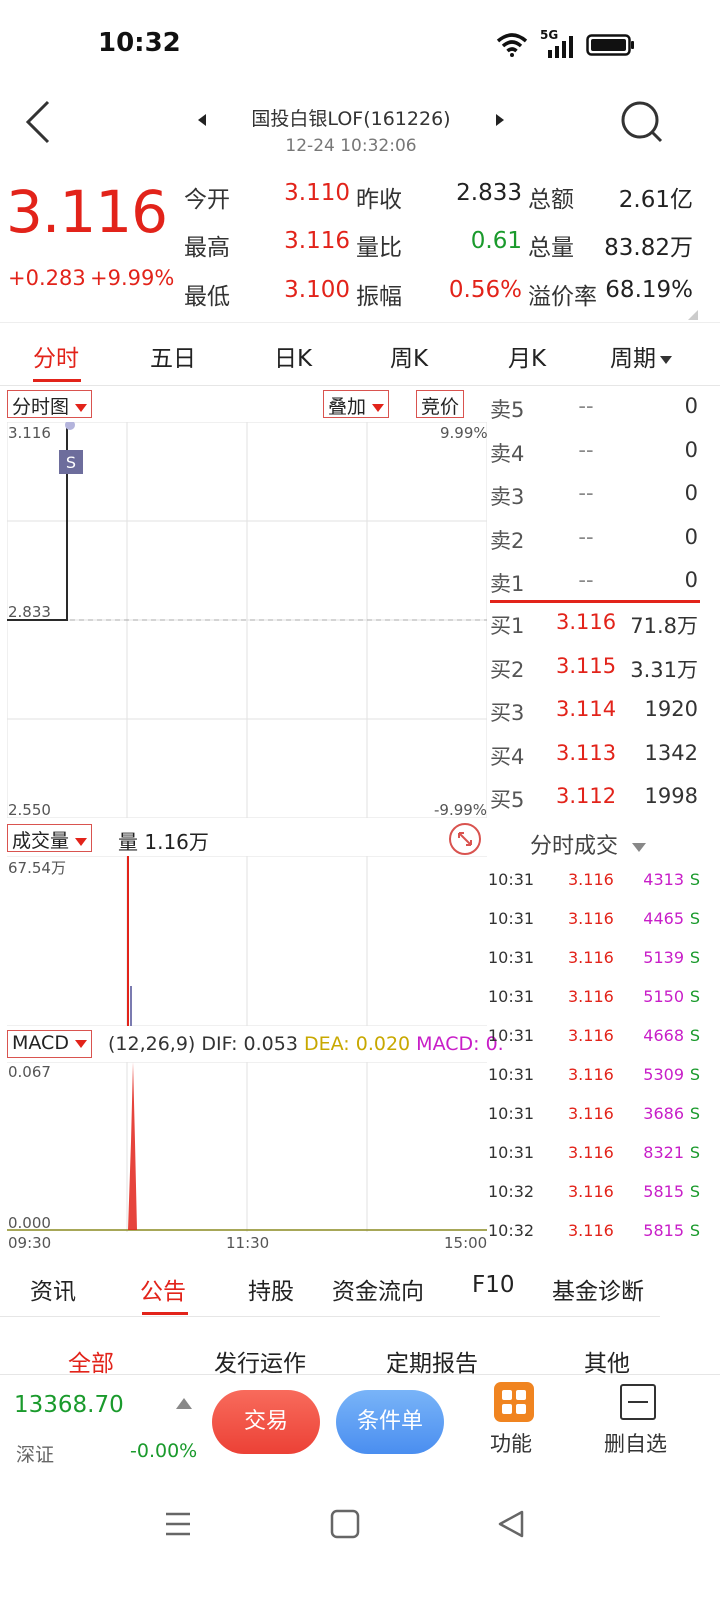  What do you see at coordinates (53, 1289) in the screenshot?
I see `tab-news: 资讯` at bounding box center [53, 1289].